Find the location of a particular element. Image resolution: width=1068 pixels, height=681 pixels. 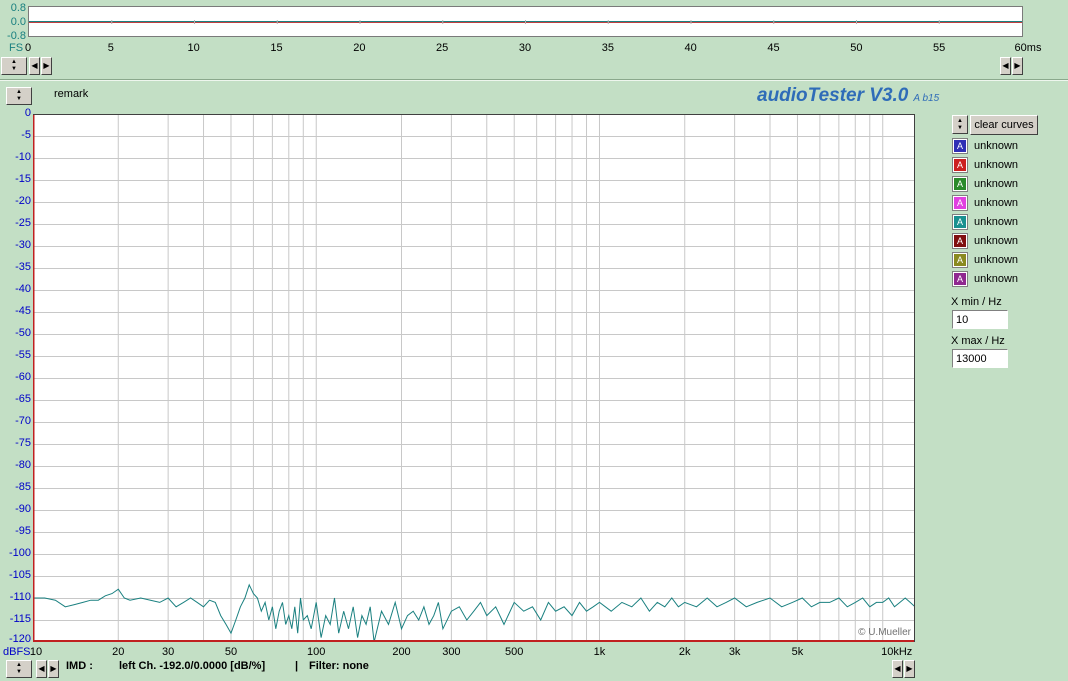

y-tick-label: -35 is located at coordinates (23, 267).